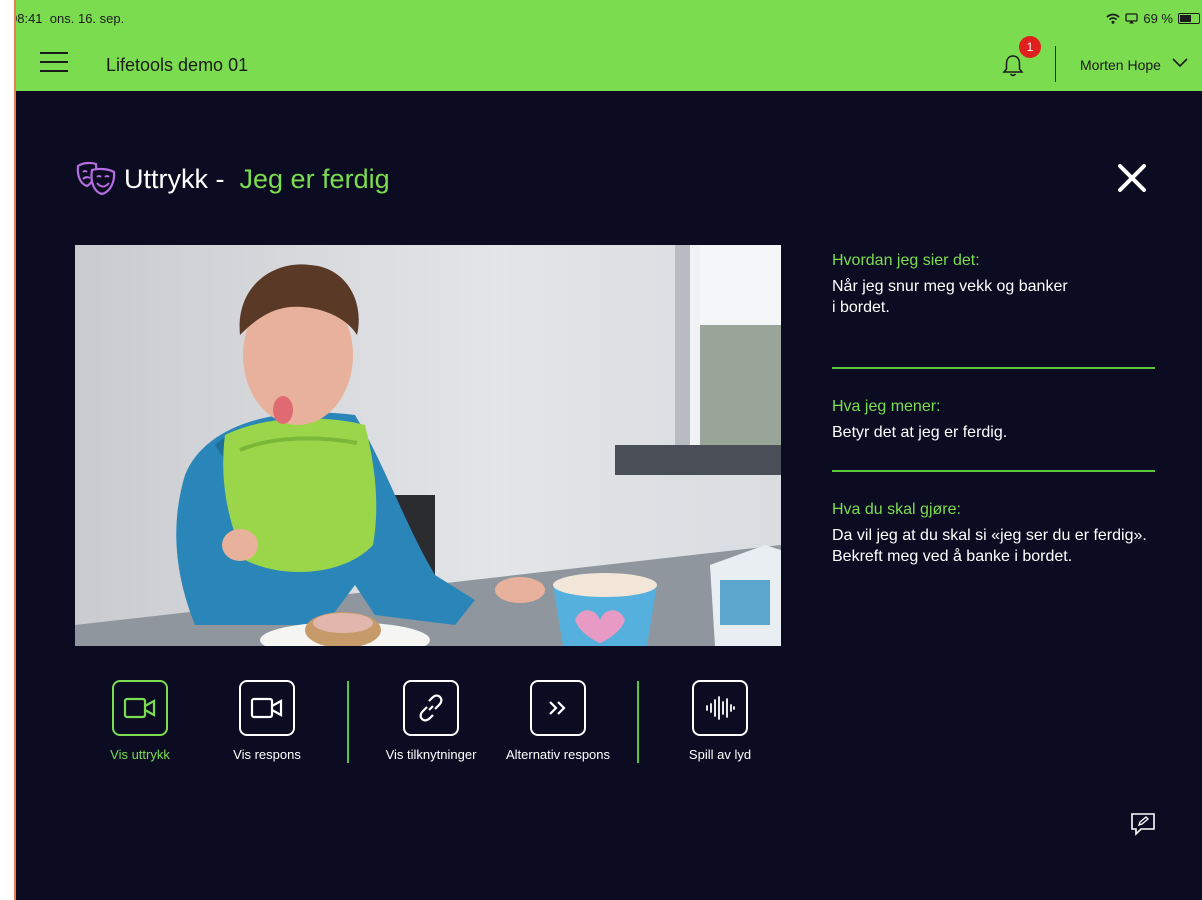  What do you see at coordinates (896, 509) in the screenshot?
I see `do-label: Hva du skal gjøre:` at bounding box center [896, 509].